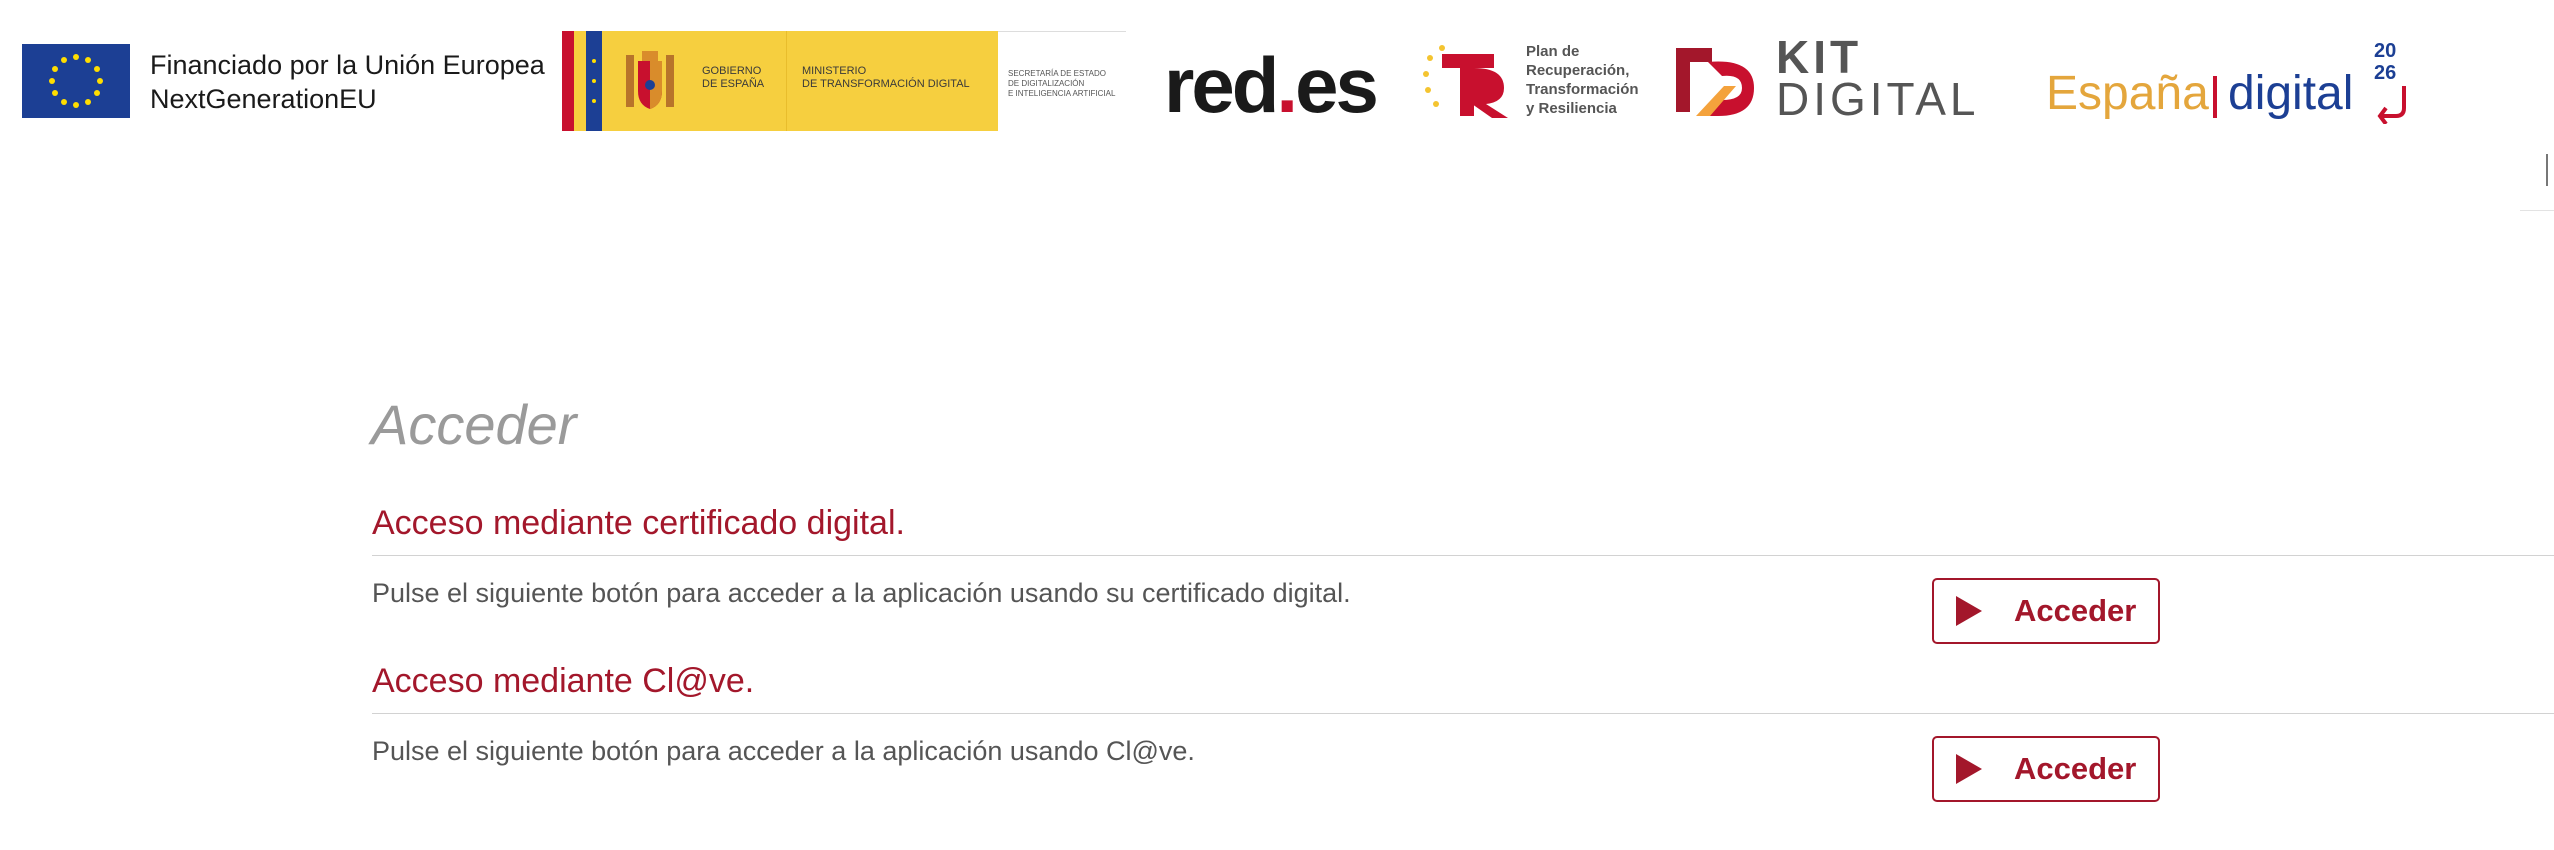 The width and height of the screenshot is (2554, 850). I want to click on certificate-access-button: Acceder, so click(2046, 611).